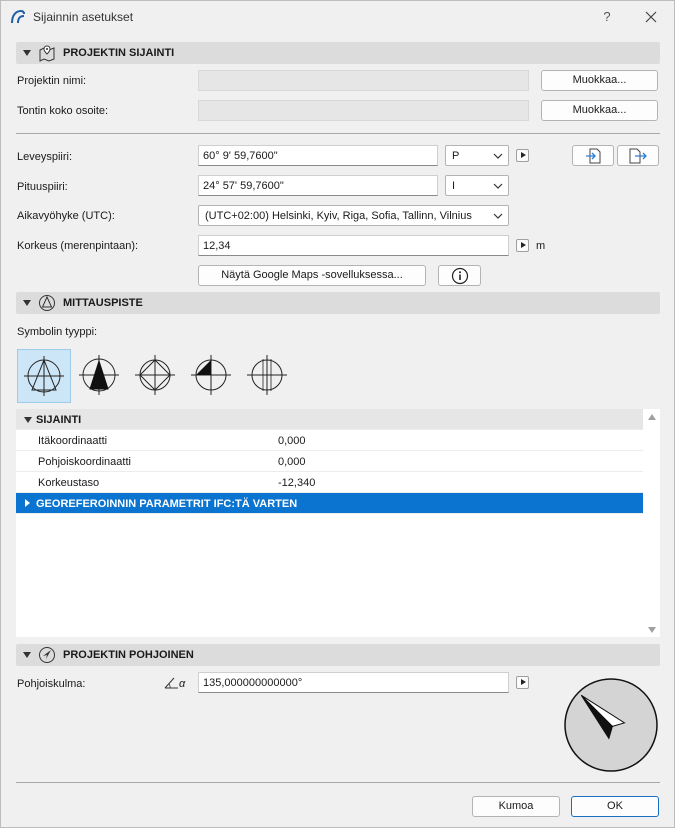  Describe the element at coordinates (69, 483) in the screenshot. I see `tree-row-key: Korkeustaso` at that location.